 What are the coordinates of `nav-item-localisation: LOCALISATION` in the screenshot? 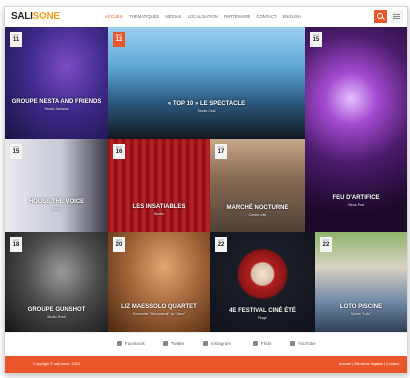 It's located at (203, 16).